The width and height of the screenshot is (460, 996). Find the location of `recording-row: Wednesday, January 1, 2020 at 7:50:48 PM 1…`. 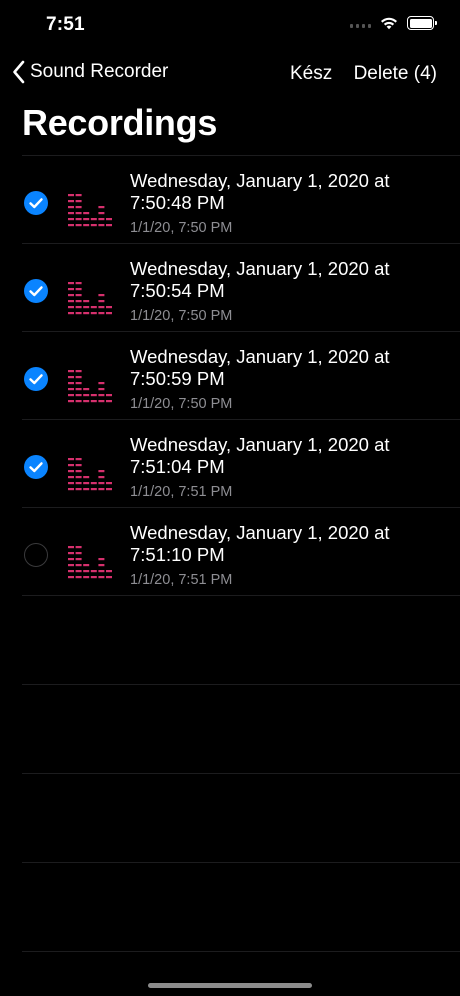

recording-row: Wednesday, January 1, 2020 at 7:50:48 PM 1… is located at coordinates (241, 200).